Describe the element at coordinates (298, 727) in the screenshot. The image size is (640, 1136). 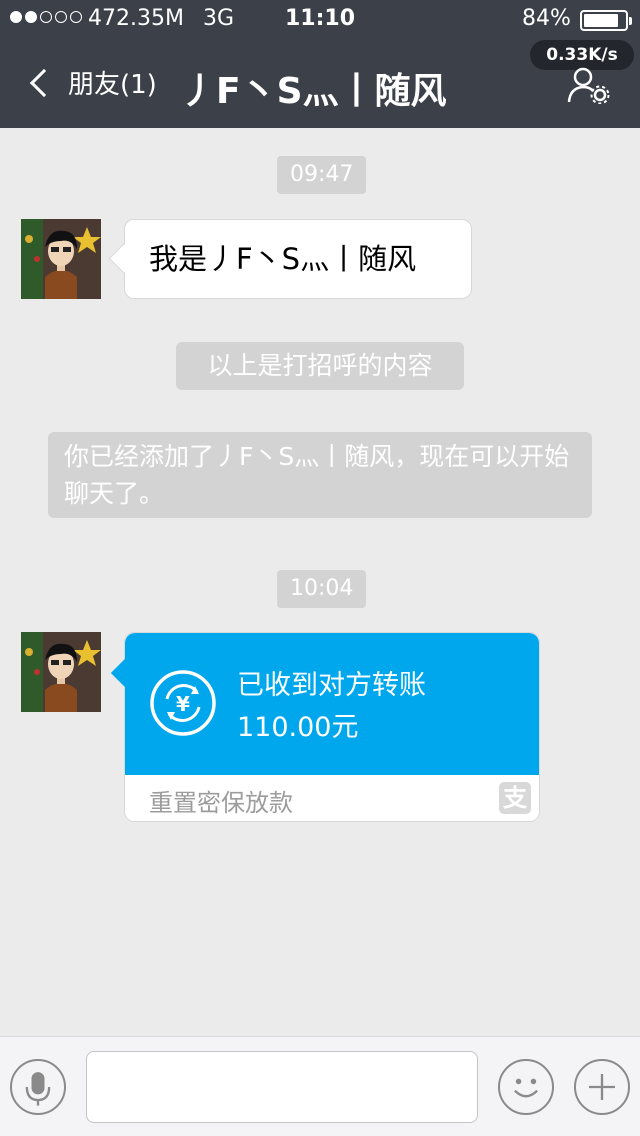
I see `transfer-amount: 110.00元` at that location.